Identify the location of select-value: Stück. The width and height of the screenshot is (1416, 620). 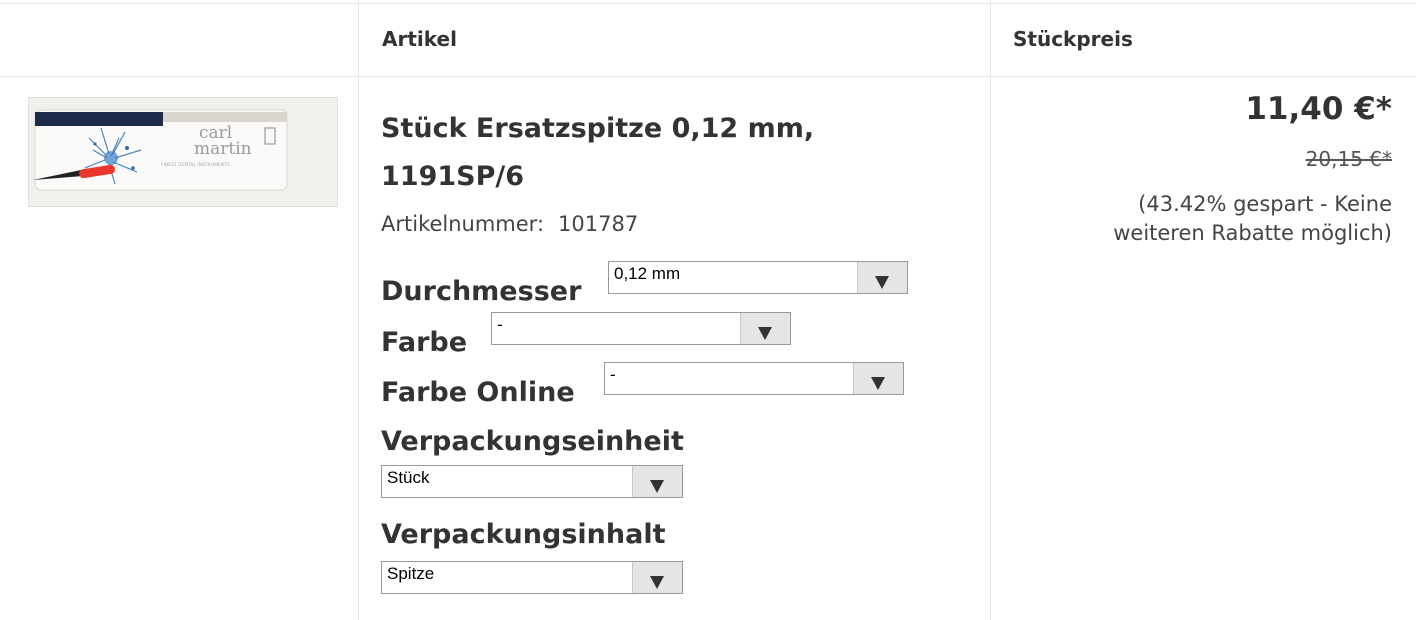
(408, 477).